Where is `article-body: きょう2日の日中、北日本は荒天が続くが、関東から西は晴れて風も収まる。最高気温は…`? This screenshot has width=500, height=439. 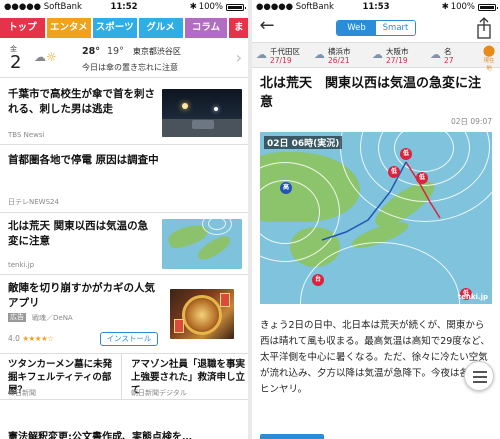 article-body: きょう2日の日中、北日本は荒天が続くが、関東から西は晴れて風も収まる。最高気温は… is located at coordinates (375, 357).